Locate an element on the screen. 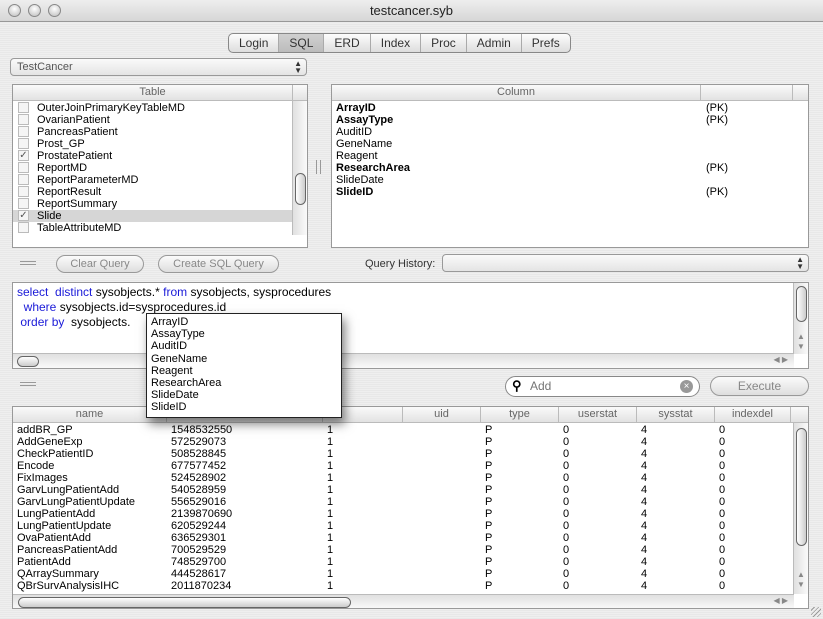 This screenshot has width=823, height=619. results-hscroll: ◀ ▶ is located at coordinates (403, 601).